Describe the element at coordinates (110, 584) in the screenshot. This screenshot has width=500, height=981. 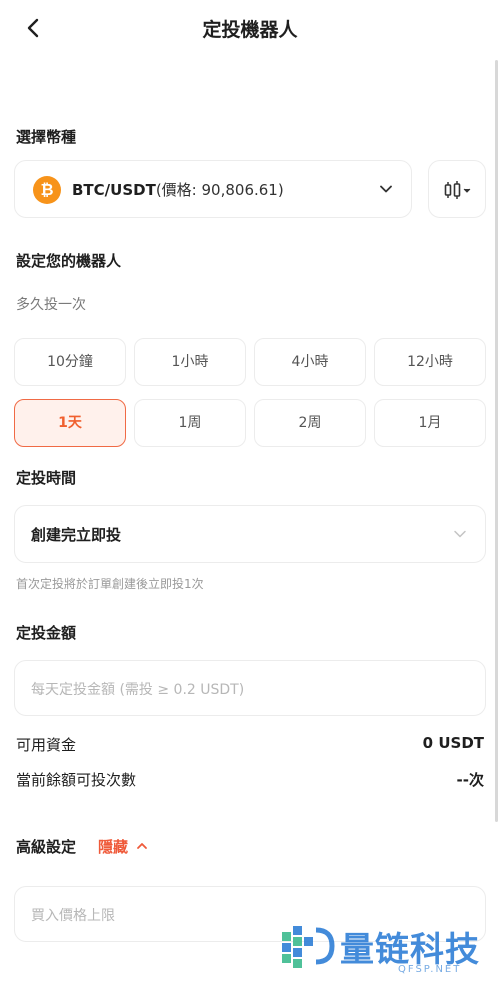
I see `start-time-note: 首次定投將於訂單創建後立即投1次` at that location.